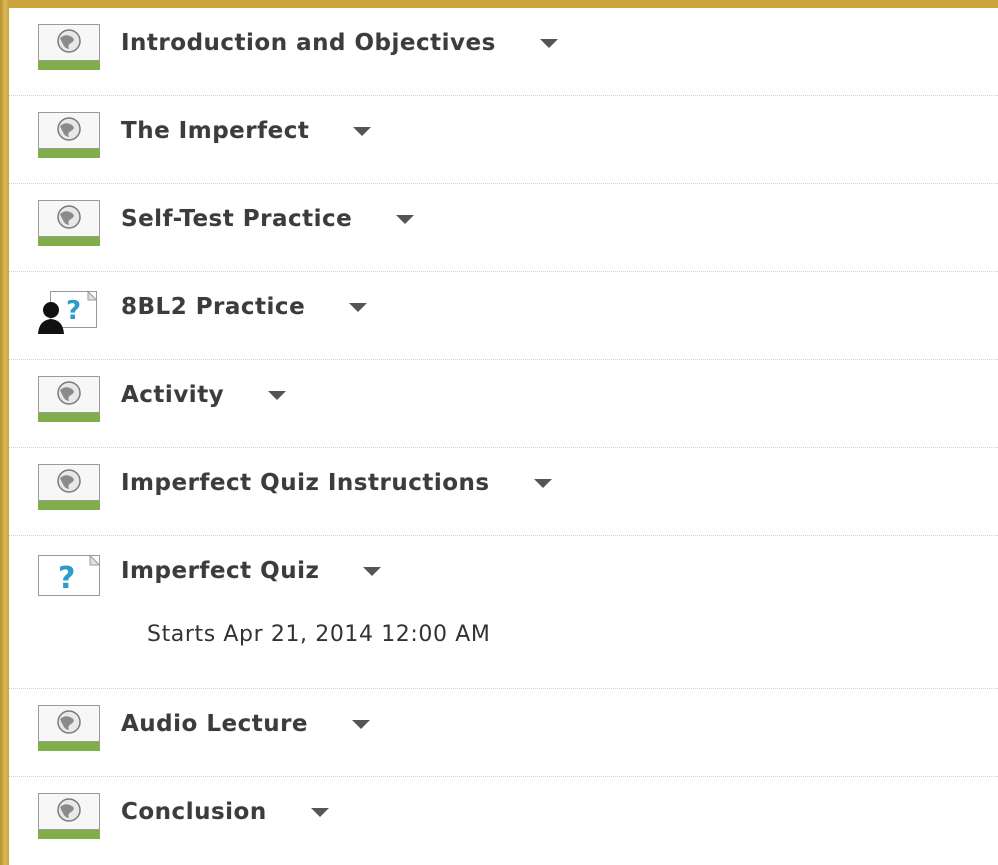  I want to click on list-item: ? 8BL2 Practice, so click(503, 316).